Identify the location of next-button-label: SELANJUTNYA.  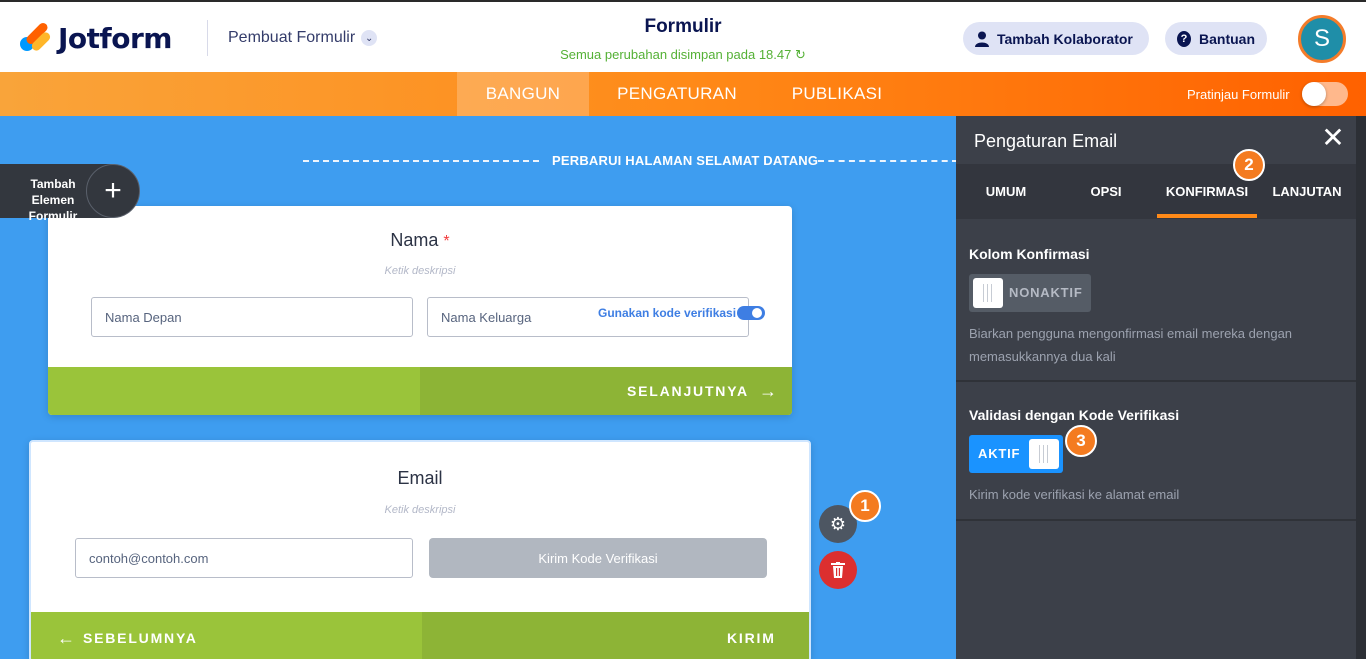
(688, 391).